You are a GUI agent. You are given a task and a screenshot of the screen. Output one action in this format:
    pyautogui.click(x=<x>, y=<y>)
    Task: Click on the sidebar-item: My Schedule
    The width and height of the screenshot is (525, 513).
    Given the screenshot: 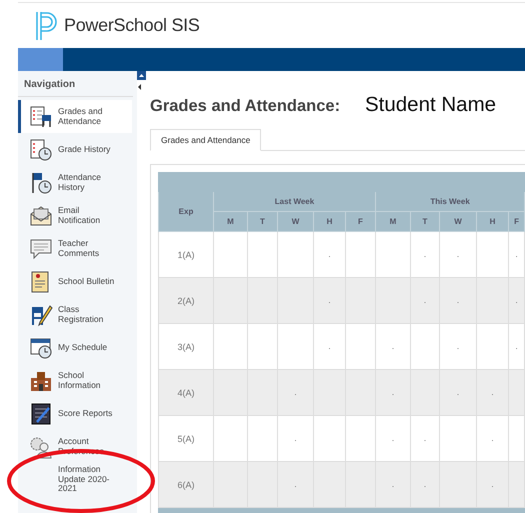 What is the action you would take?
    pyautogui.click(x=77, y=347)
    